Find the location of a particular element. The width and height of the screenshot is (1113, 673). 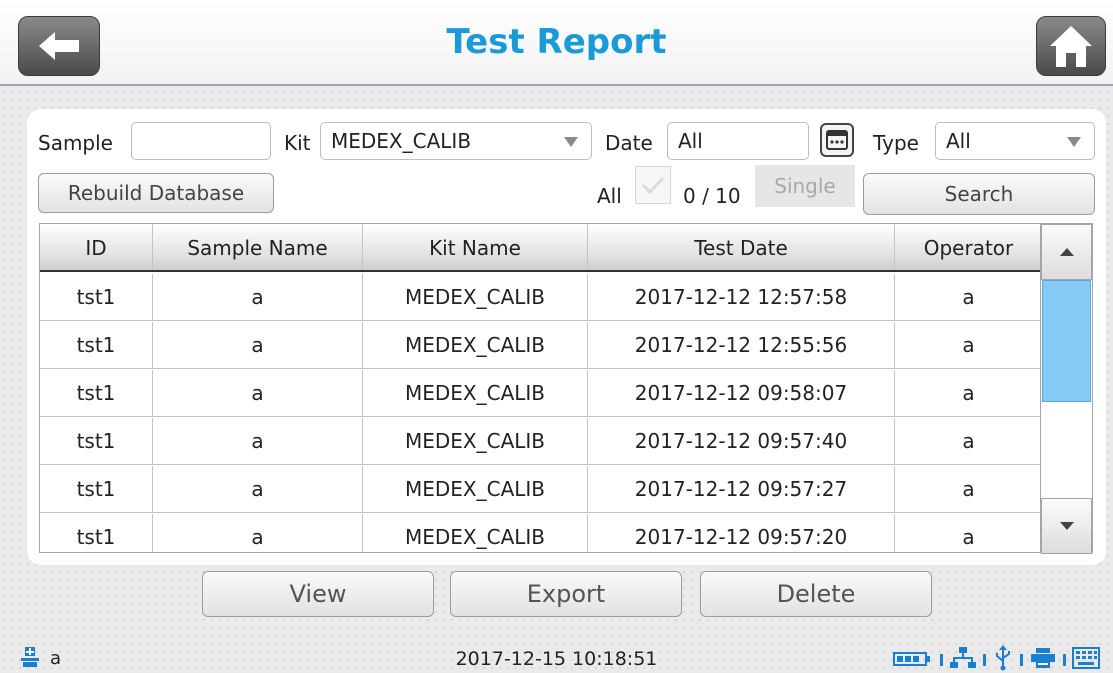

table-row: tst1 a MEDEX_CALIB 2017-12-12 09:58:07 a is located at coordinates (540, 393).